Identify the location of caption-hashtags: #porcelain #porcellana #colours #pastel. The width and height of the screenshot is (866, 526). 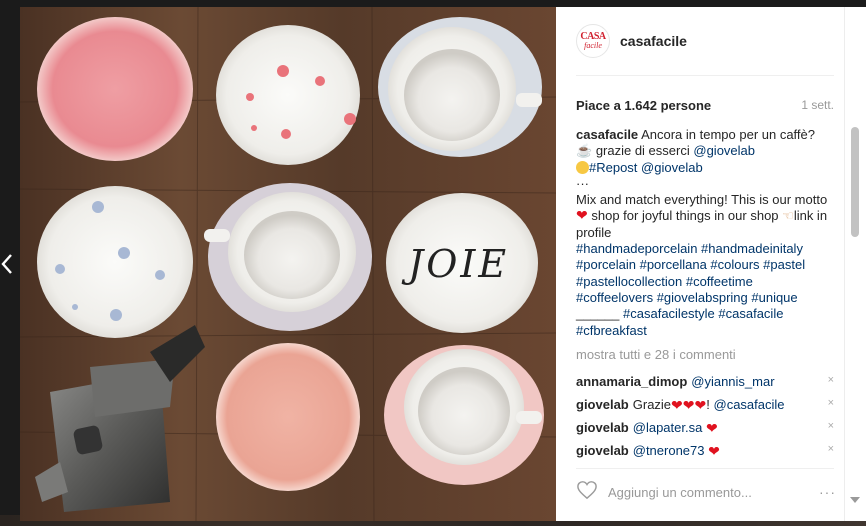
(707, 265).